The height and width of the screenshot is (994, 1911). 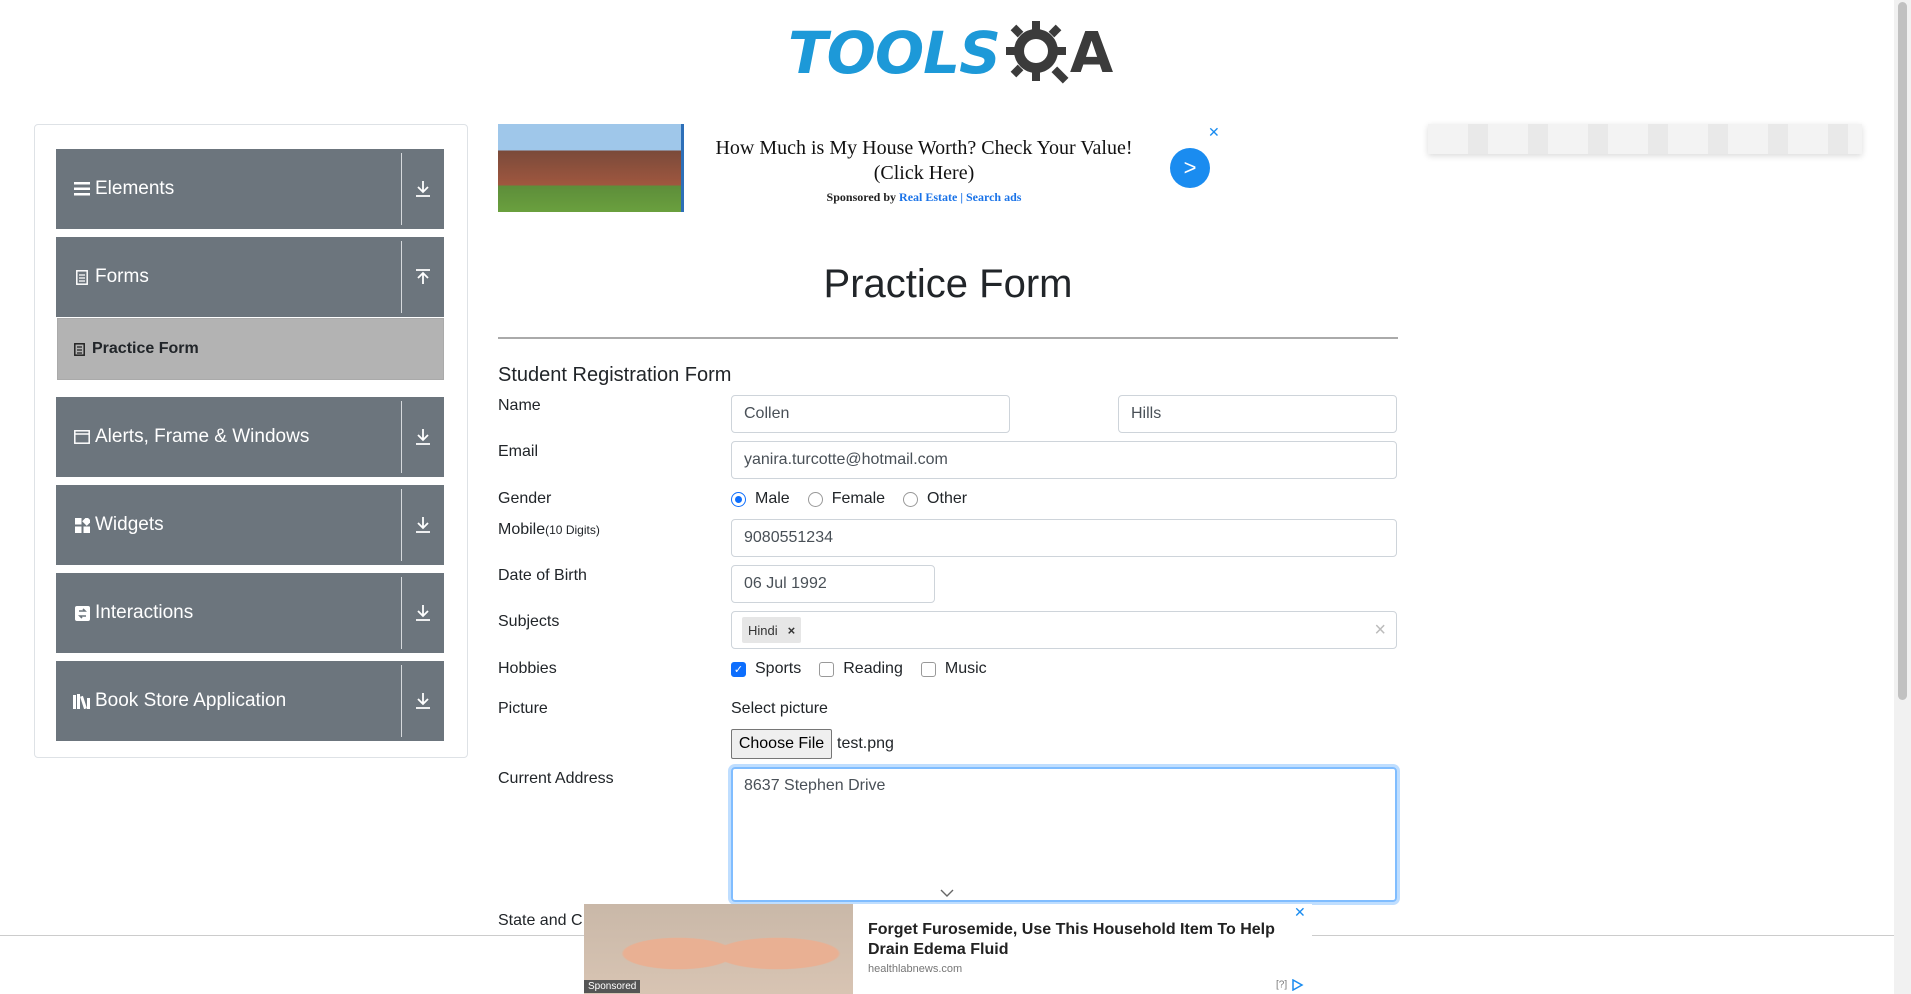 I want to click on ad-house-image, so click(x=591, y=168).